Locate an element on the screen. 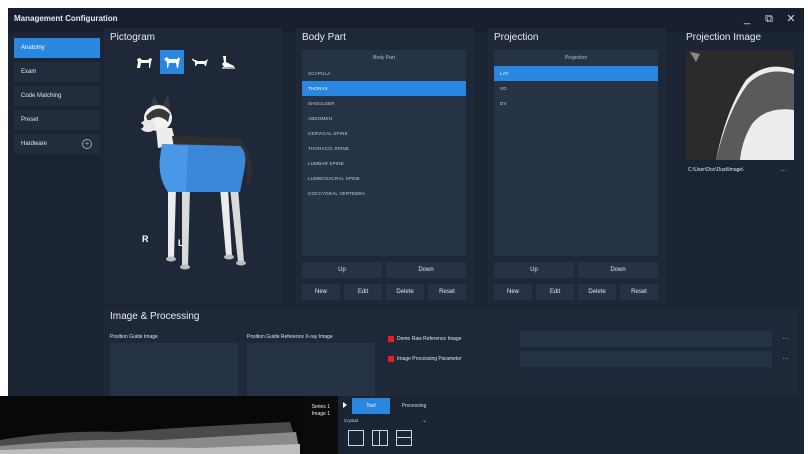  body-part-delete-button: Delete is located at coordinates (405, 292).